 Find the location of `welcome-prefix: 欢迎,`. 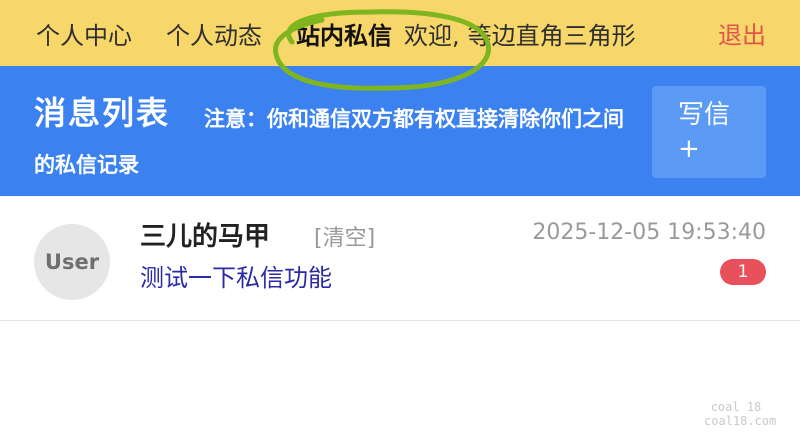

welcome-prefix: 欢迎, is located at coordinates (432, 35).